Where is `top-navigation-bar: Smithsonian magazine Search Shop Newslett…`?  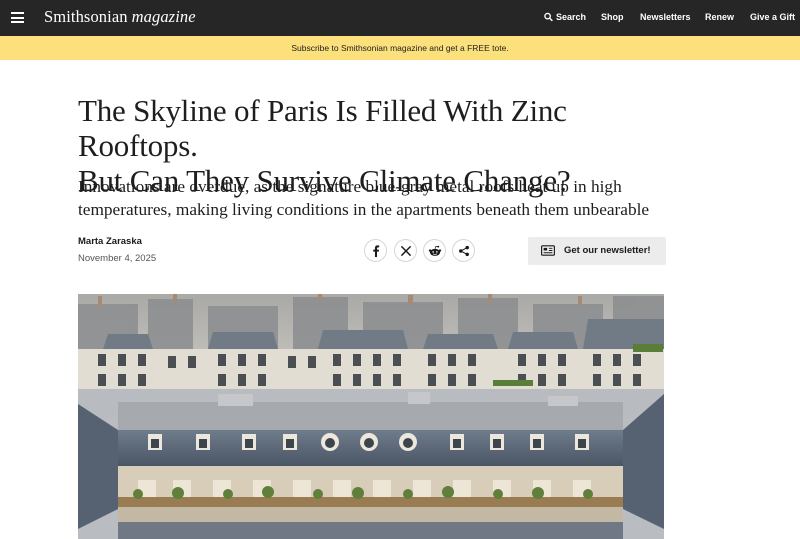
top-navigation-bar: Smithsonian magazine Search Shop Newslett… is located at coordinates (400, 18).